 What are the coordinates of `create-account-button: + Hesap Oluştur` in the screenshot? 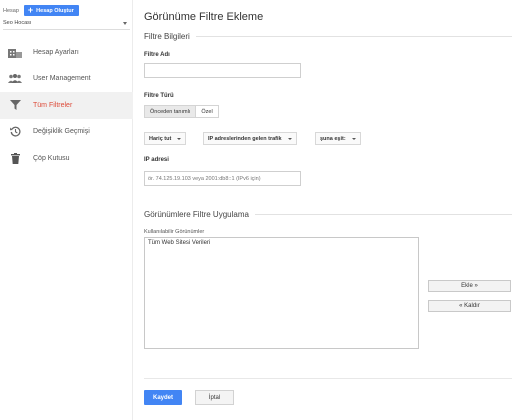 It's located at (51, 10).